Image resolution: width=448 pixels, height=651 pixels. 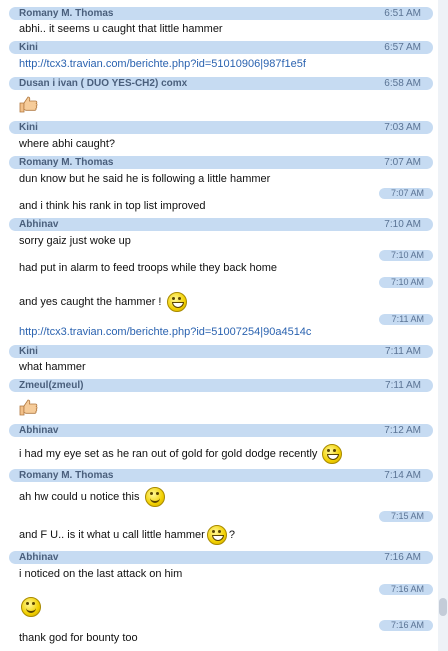 What do you see at coordinates (443, 607) in the screenshot?
I see `scrollbar-thumb` at bounding box center [443, 607].